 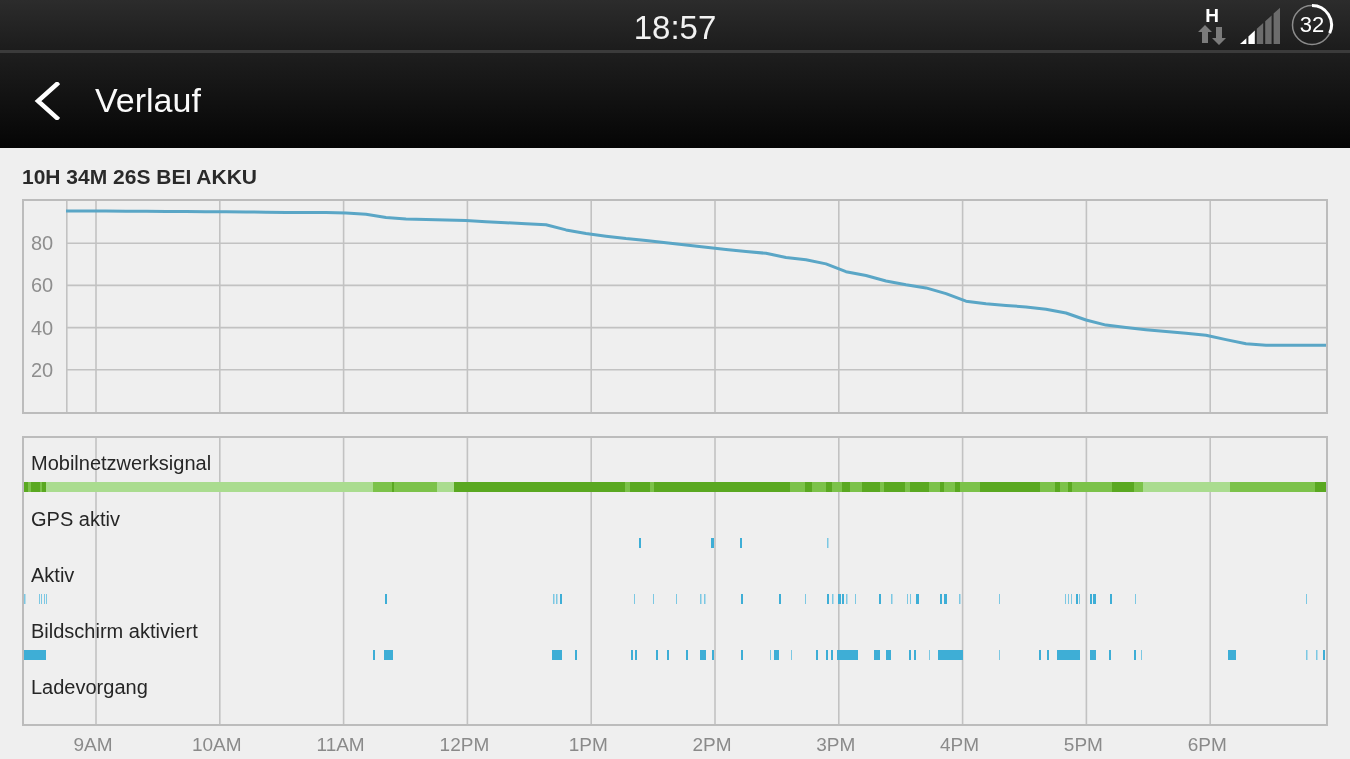 I want to click on axis-label: 10AM, so click(x=217, y=745).